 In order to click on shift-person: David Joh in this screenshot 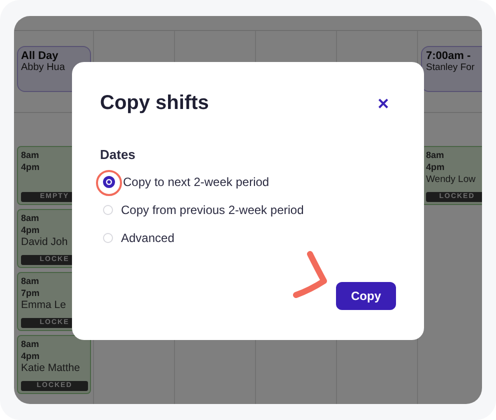, I will do `click(45, 242)`.